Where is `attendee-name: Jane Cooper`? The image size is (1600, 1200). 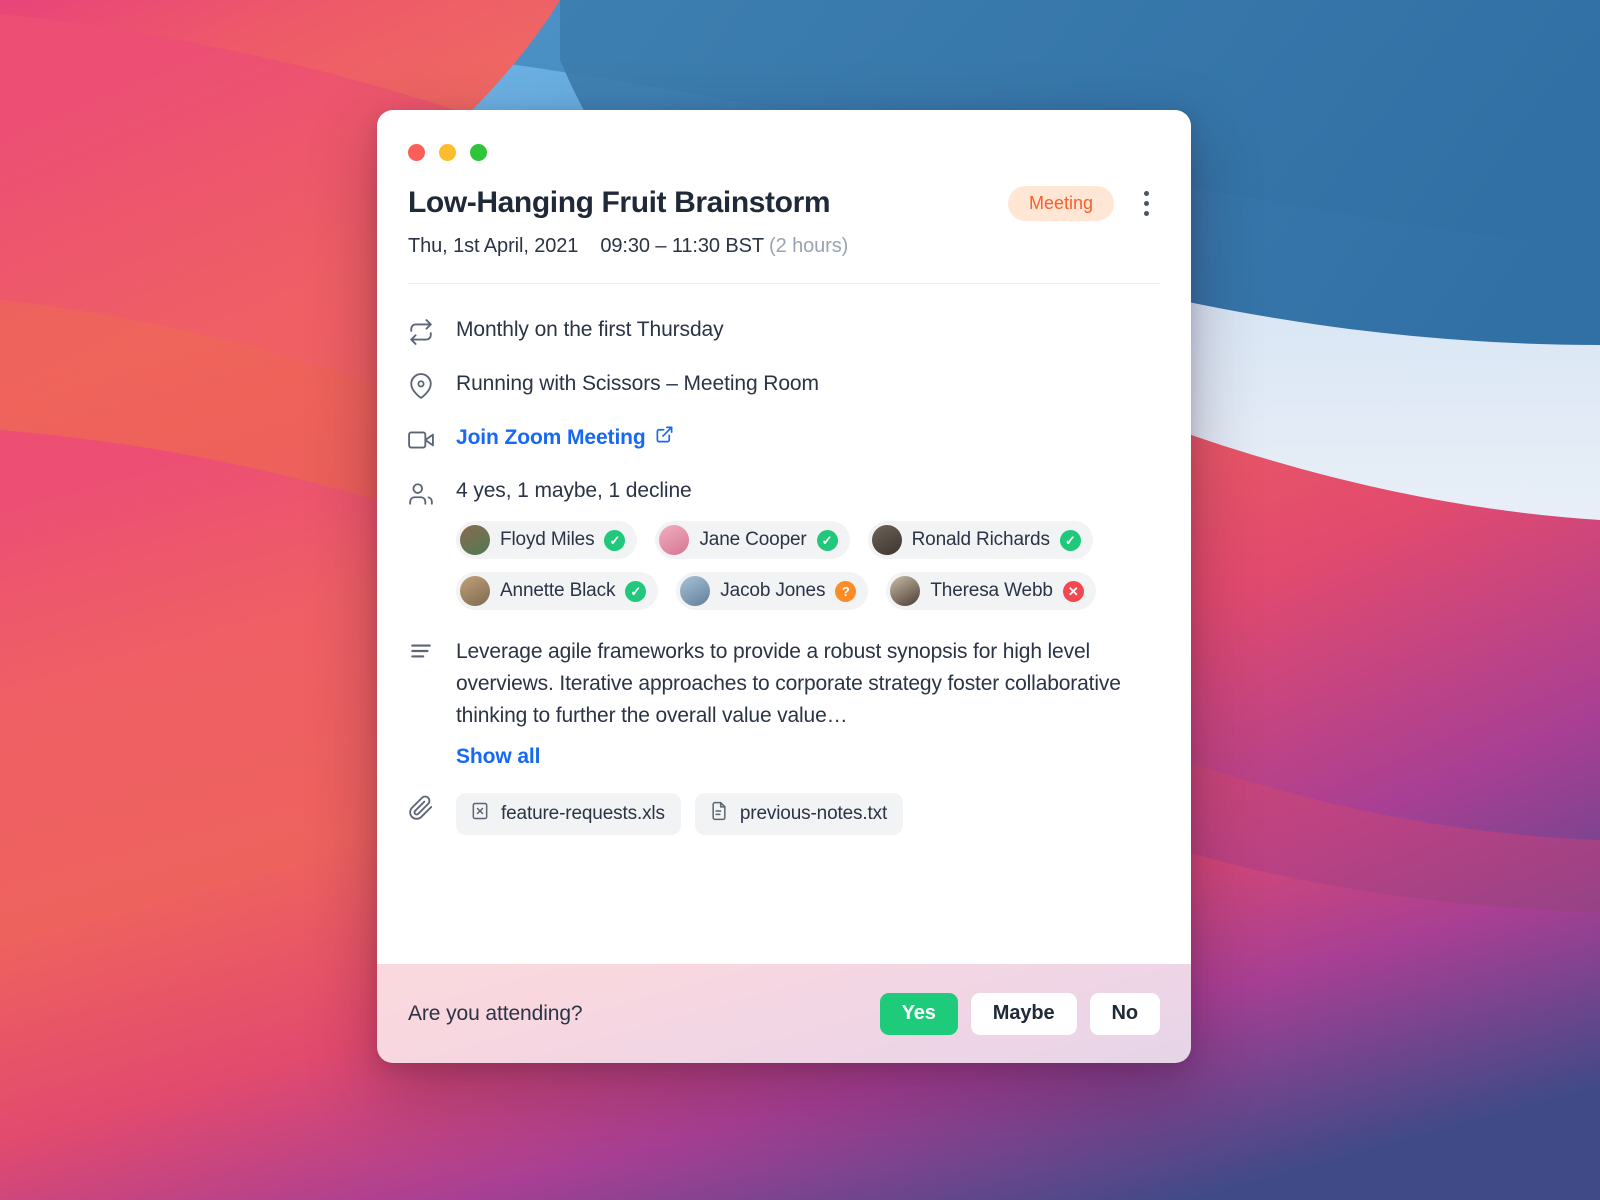
attendee-name: Jane Cooper is located at coordinates (753, 539).